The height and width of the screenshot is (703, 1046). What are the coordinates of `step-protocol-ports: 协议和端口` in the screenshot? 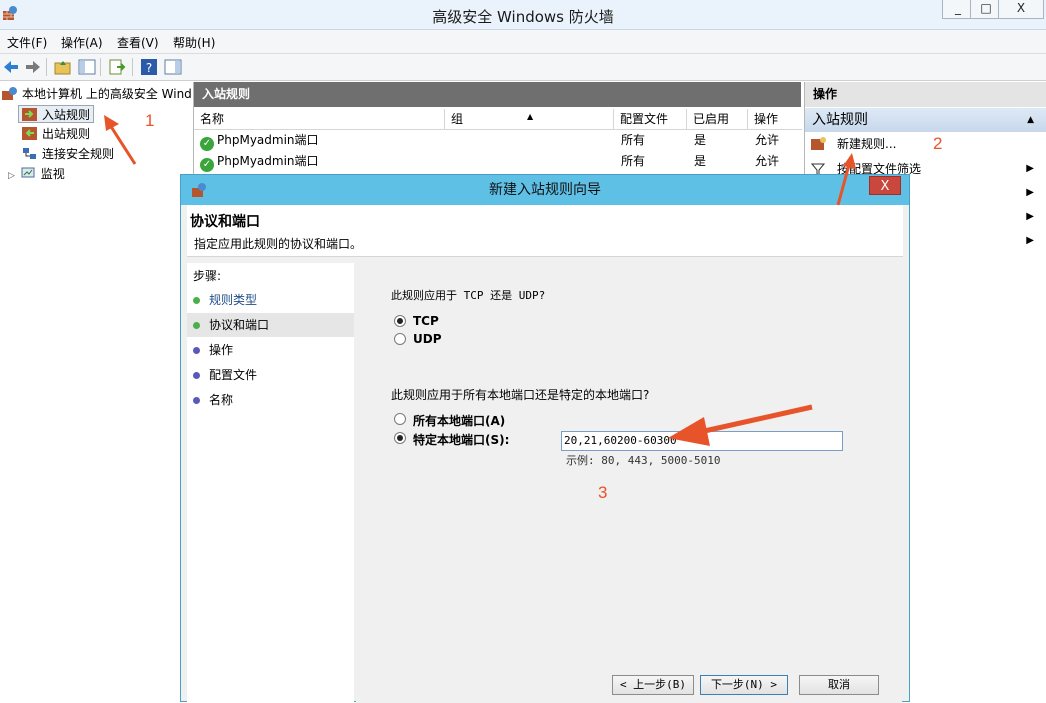 It's located at (270, 325).